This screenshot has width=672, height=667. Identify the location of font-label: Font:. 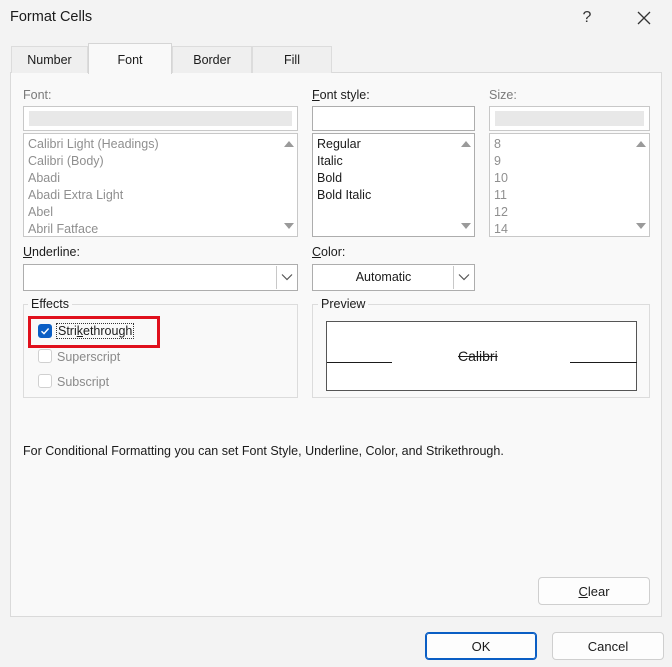
(37, 95).